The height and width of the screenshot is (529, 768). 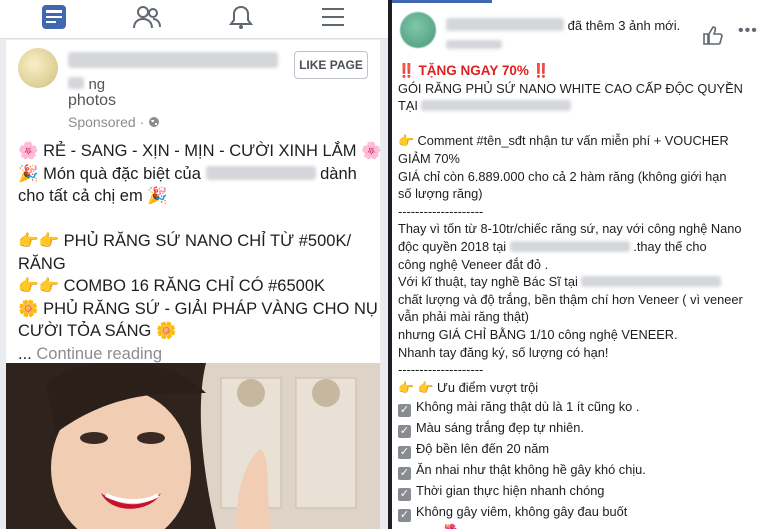 What do you see at coordinates (38, 68) in the screenshot?
I see `page-avatar` at bounding box center [38, 68].